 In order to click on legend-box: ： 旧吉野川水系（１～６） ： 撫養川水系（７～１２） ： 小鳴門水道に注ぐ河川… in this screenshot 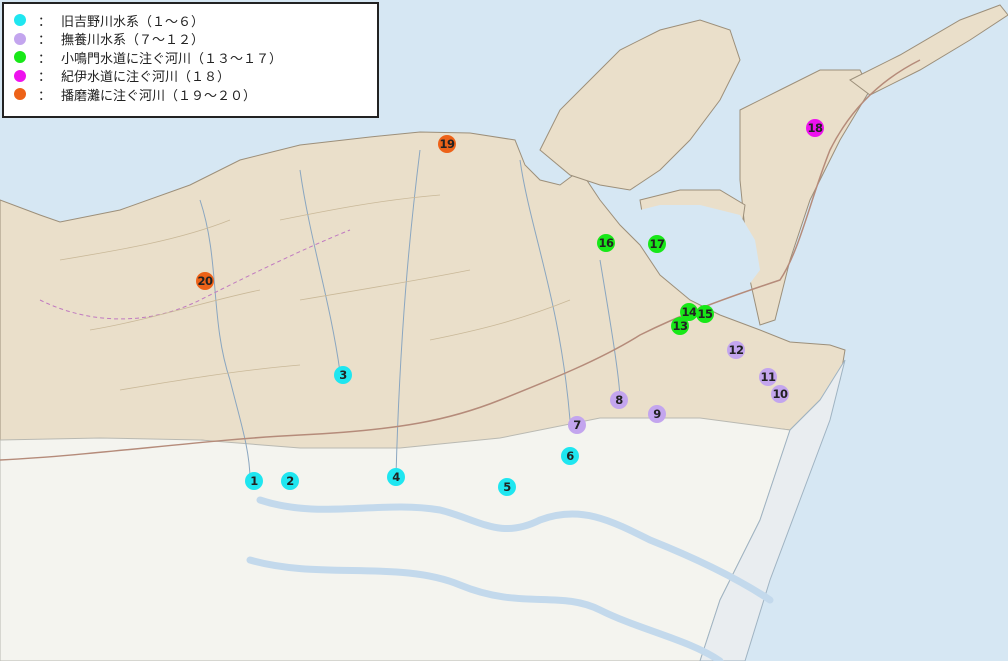, I will do `click(190, 60)`.